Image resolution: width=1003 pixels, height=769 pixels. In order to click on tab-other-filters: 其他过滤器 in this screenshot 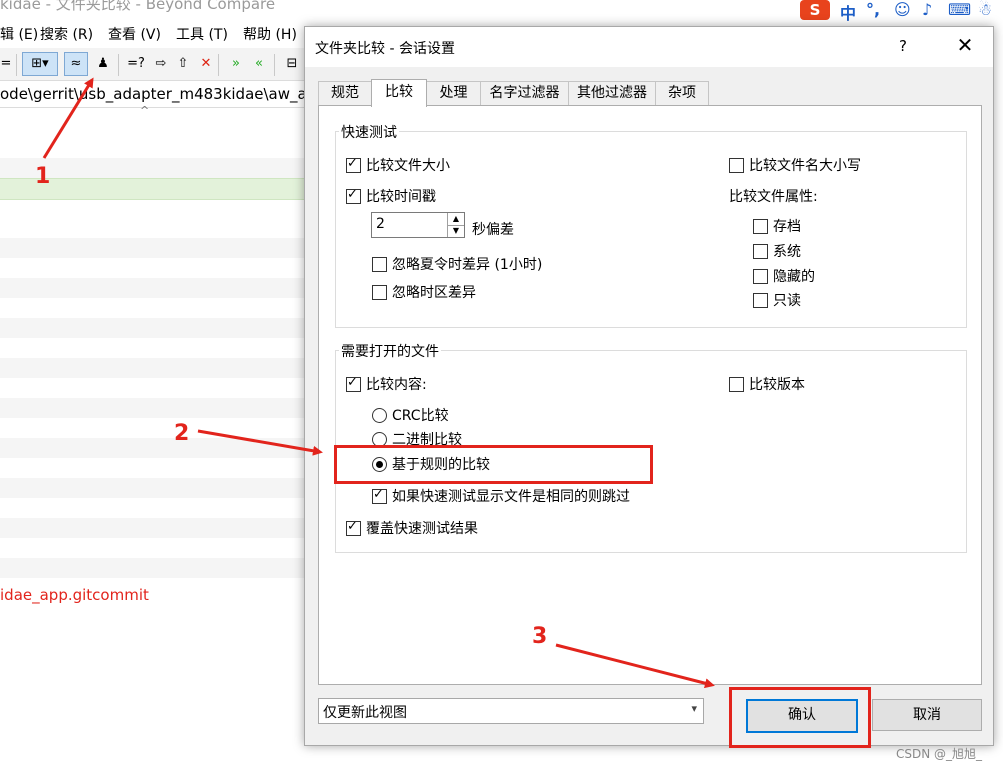, I will do `click(612, 93)`.